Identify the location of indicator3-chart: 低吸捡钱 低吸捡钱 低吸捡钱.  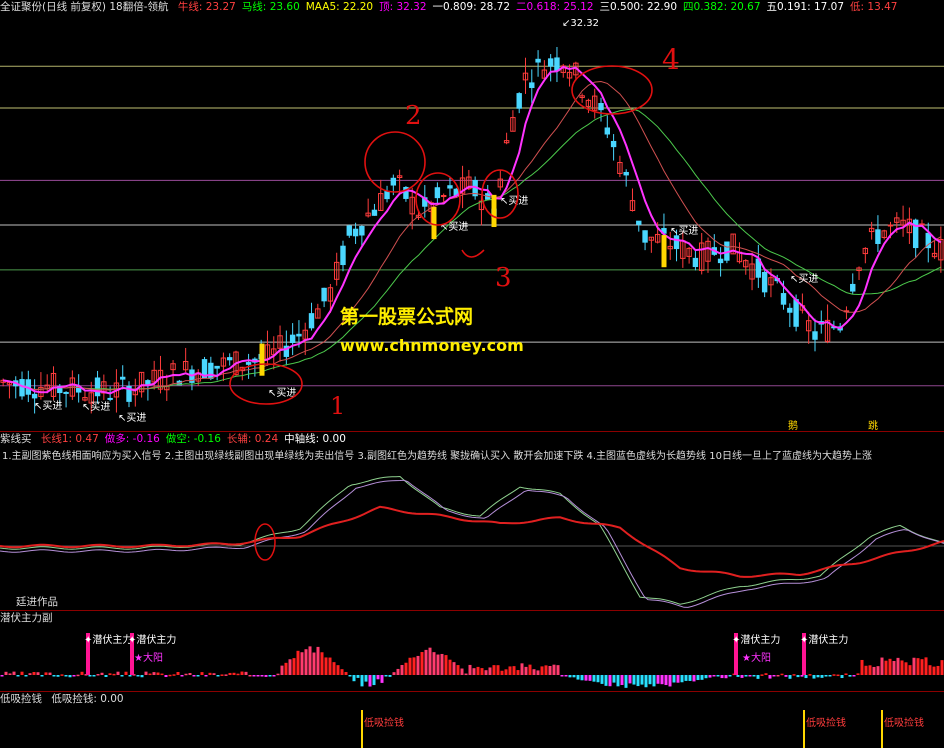
(472, 727).